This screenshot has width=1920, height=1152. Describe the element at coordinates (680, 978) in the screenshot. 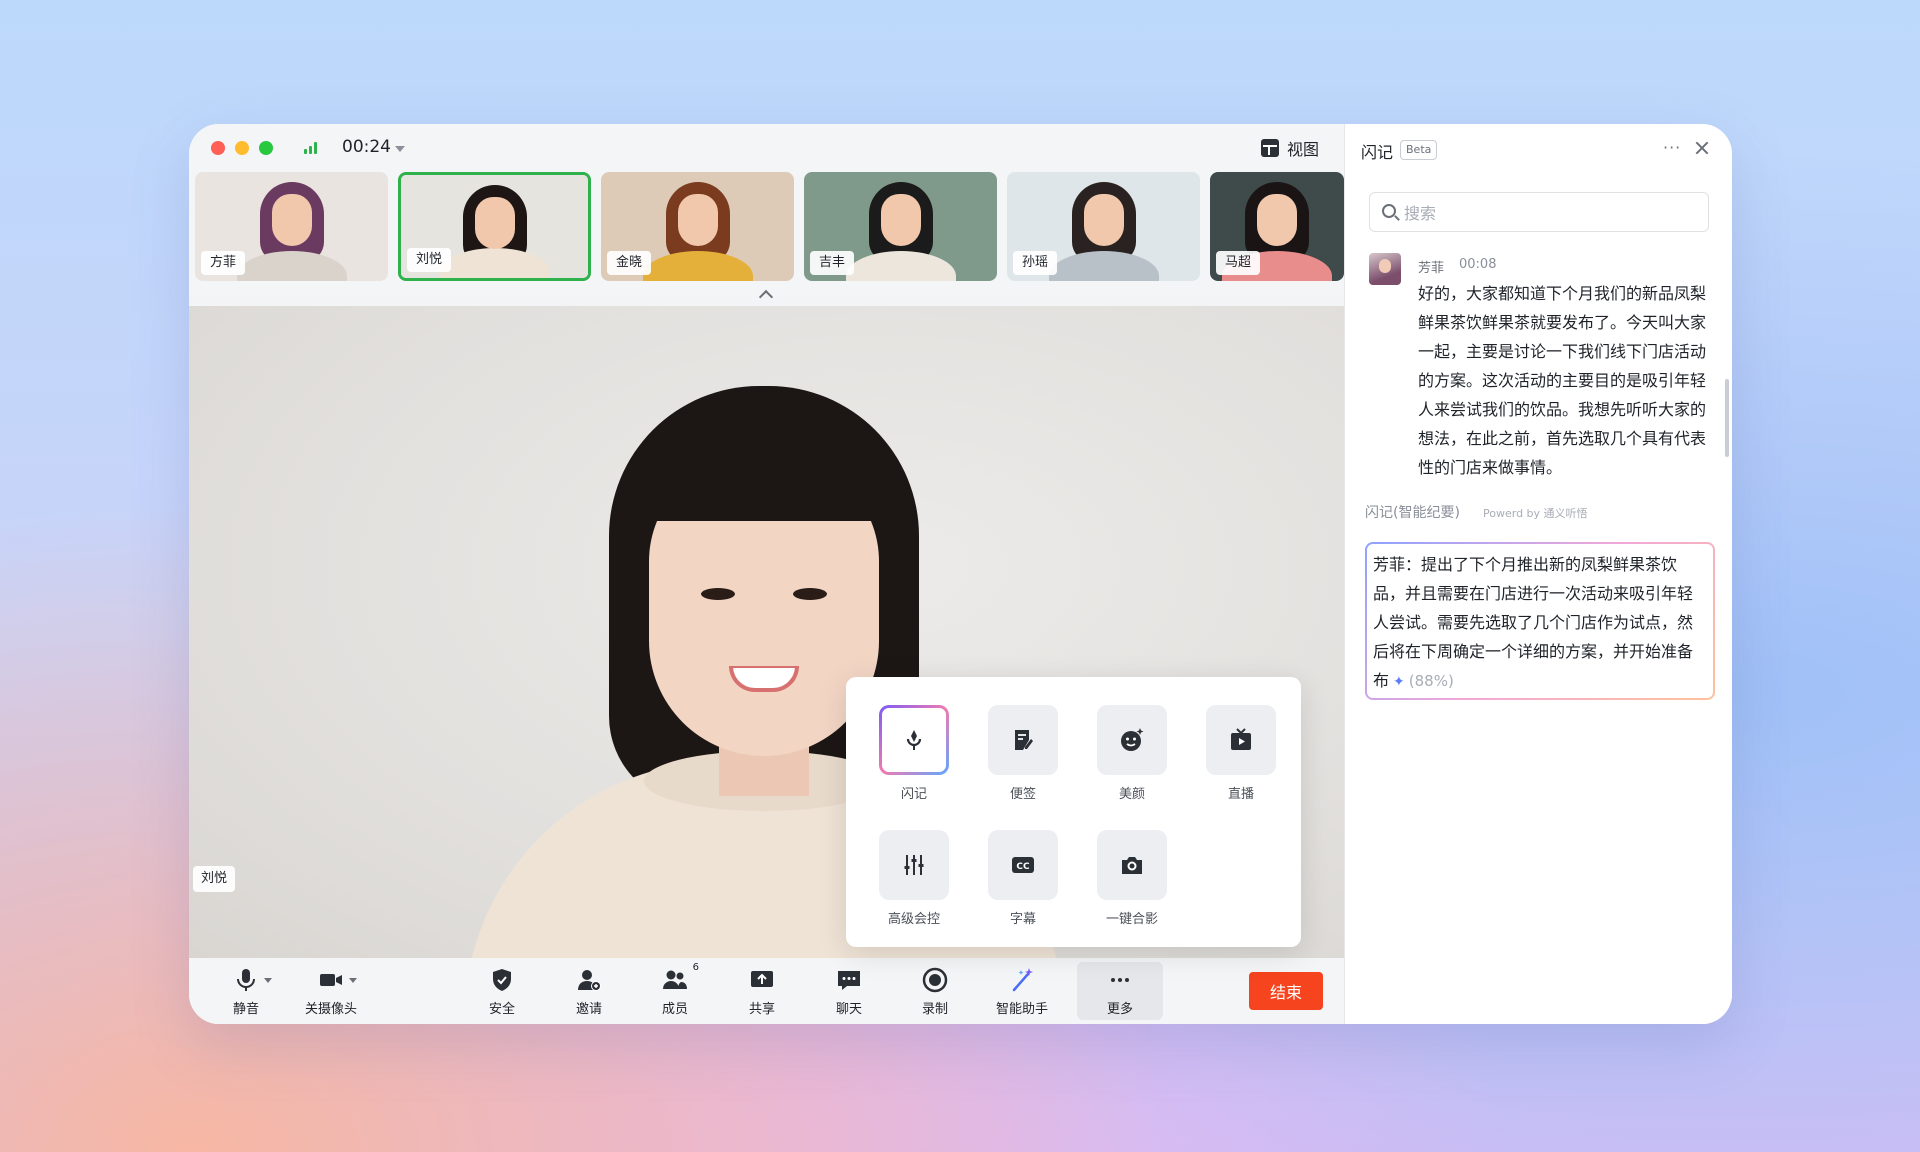

I see `members-icon: 6` at that location.